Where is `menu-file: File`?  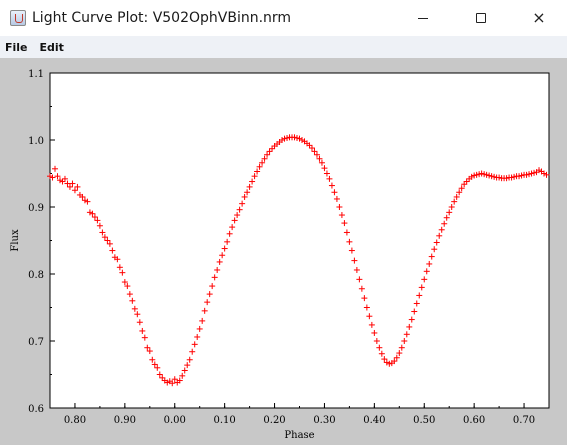 menu-file: File is located at coordinates (16, 47).